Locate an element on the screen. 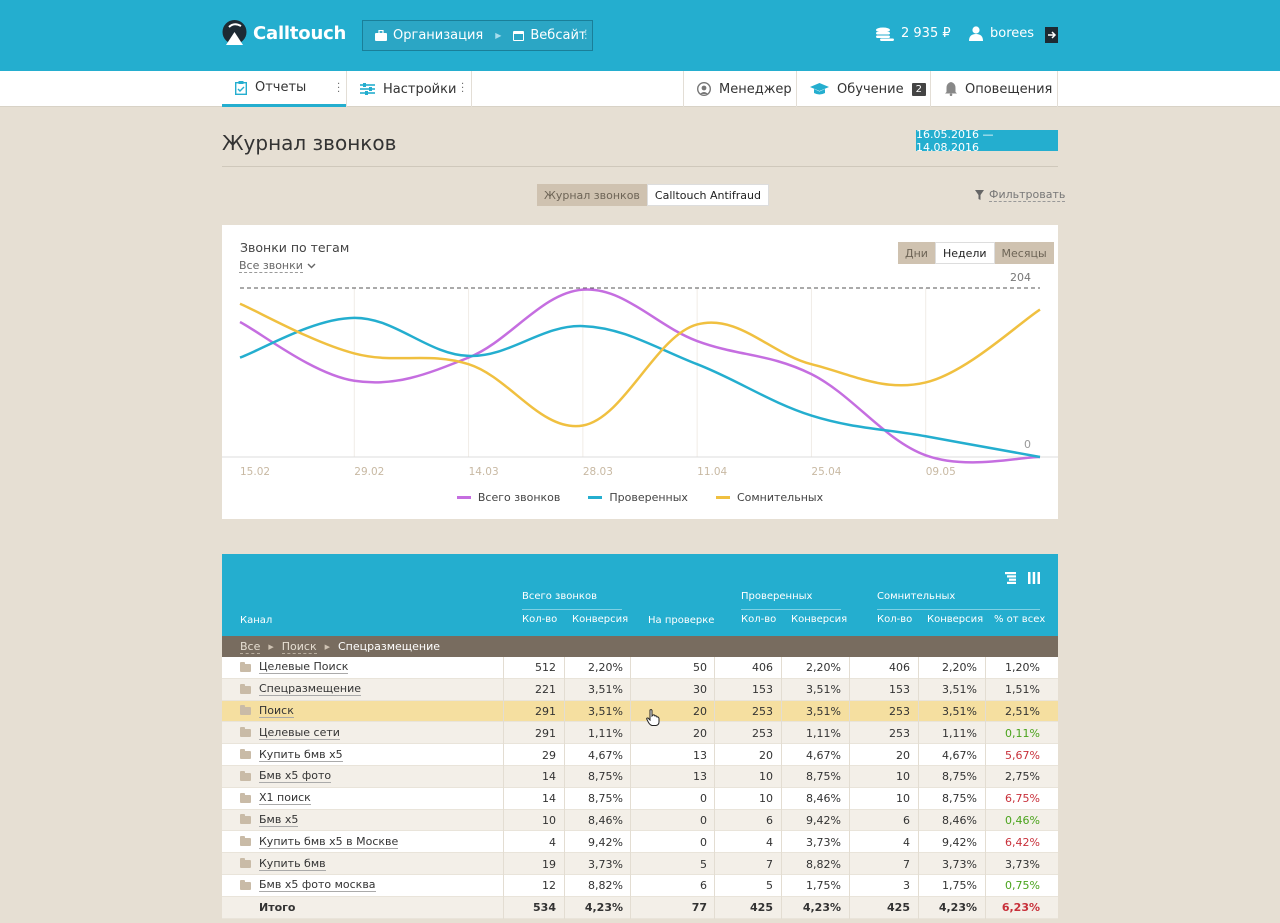  breadcrumb-all: Все is located at coordinates (250, 647).